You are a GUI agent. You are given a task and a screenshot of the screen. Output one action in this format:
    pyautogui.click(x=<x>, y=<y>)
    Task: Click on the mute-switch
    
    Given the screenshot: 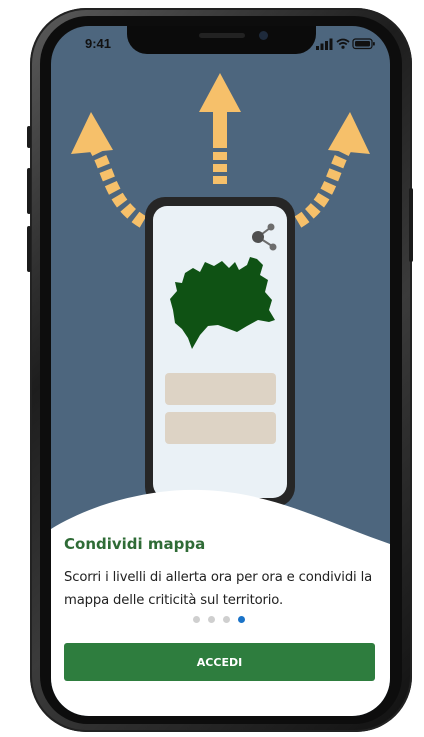 What is the action you would take?
    pyautogui.click(x=29, y=137)
    